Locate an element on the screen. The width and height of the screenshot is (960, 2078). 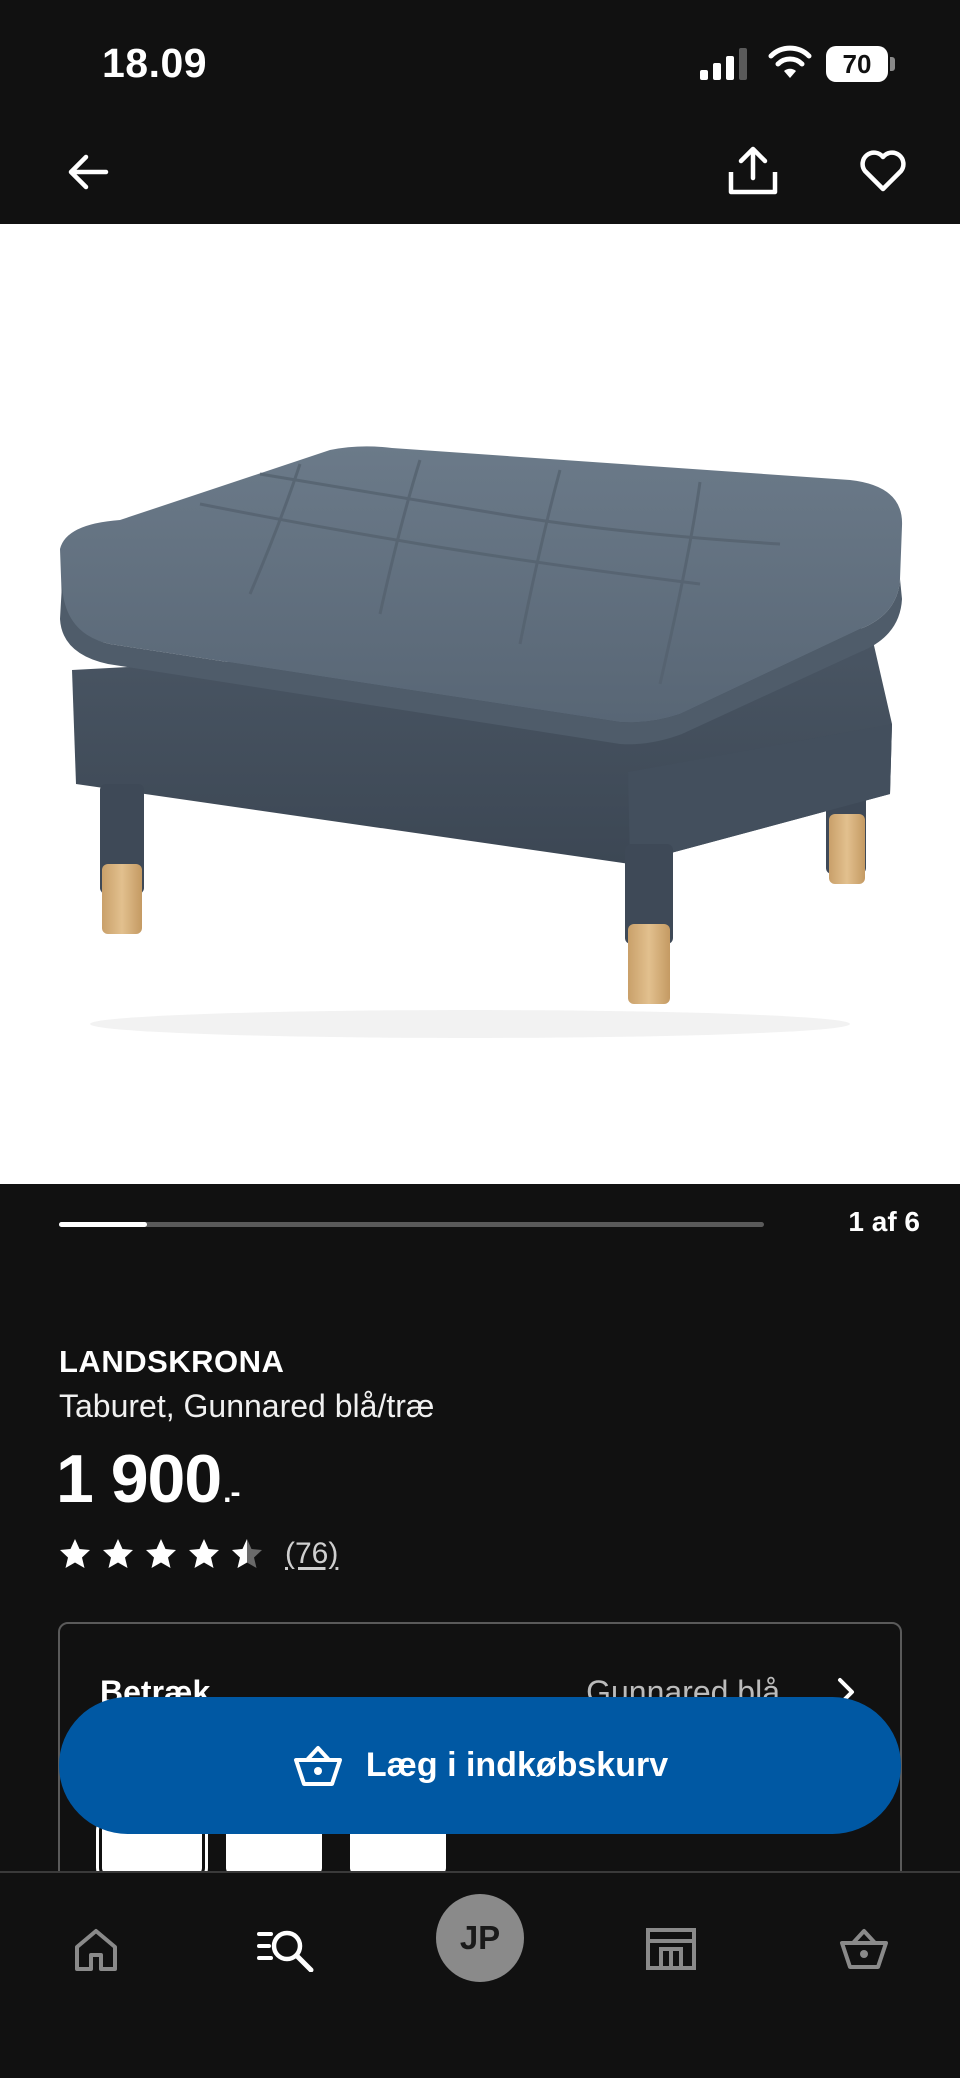
share-button is located at coordinates (753, 171).